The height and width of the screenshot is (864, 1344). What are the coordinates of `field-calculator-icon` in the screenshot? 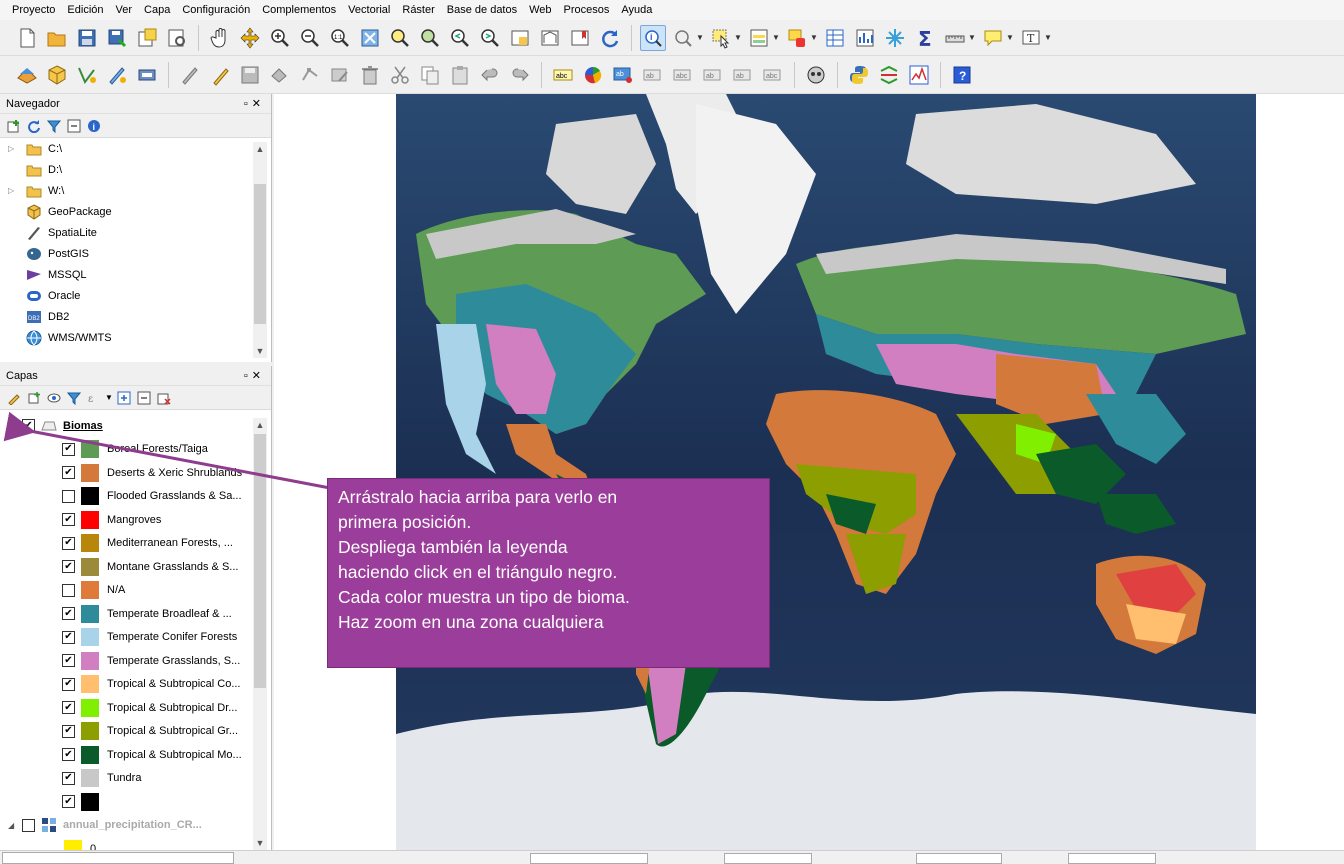 It's located at (895, 38).